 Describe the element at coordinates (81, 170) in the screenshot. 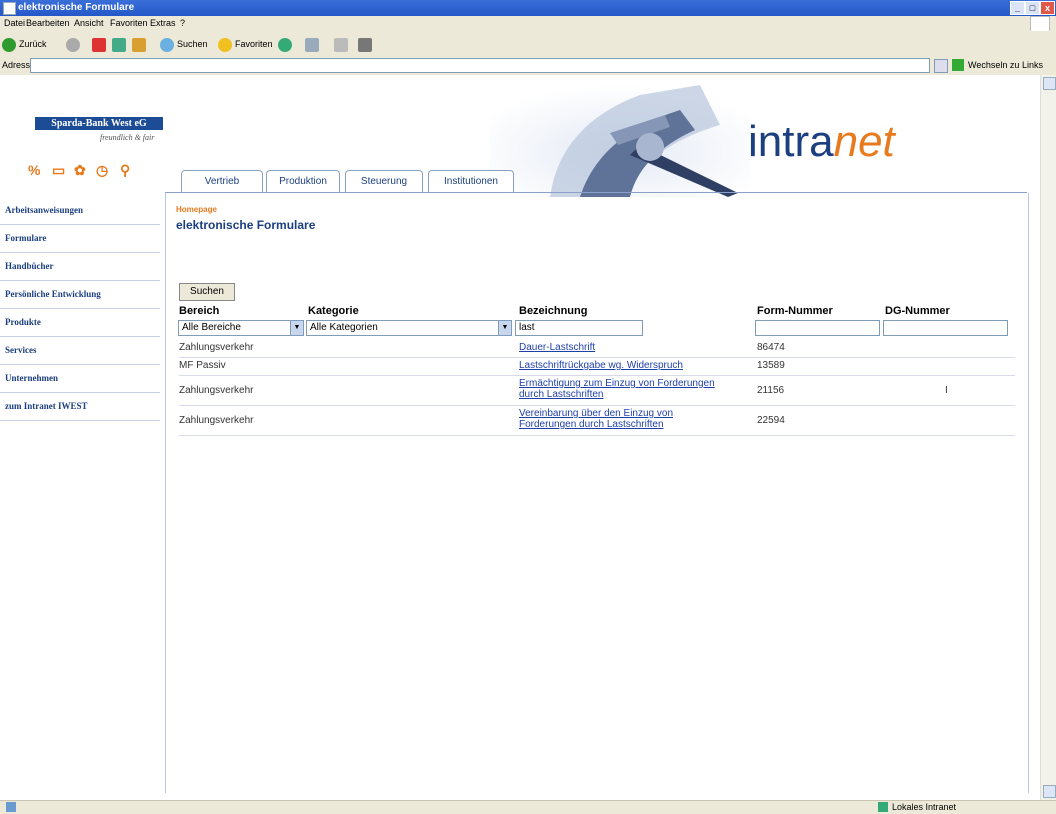

I see `settings-icon: ✿` at that location.